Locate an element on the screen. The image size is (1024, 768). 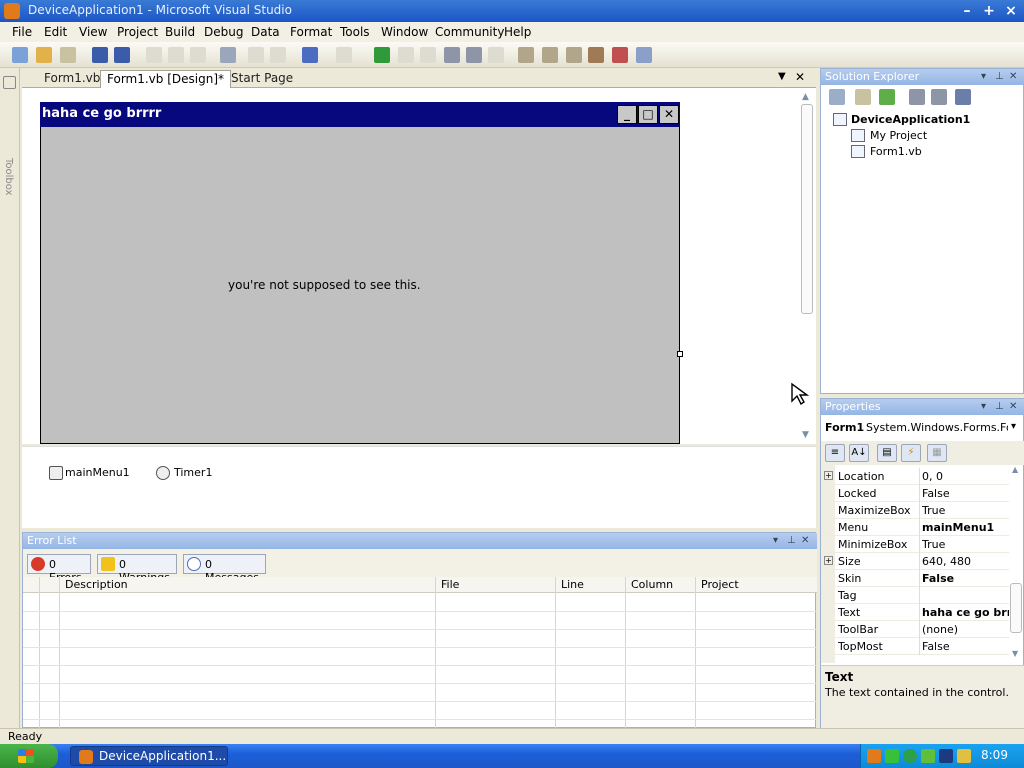
menu-build: Build is located at coordinates (180, 32).